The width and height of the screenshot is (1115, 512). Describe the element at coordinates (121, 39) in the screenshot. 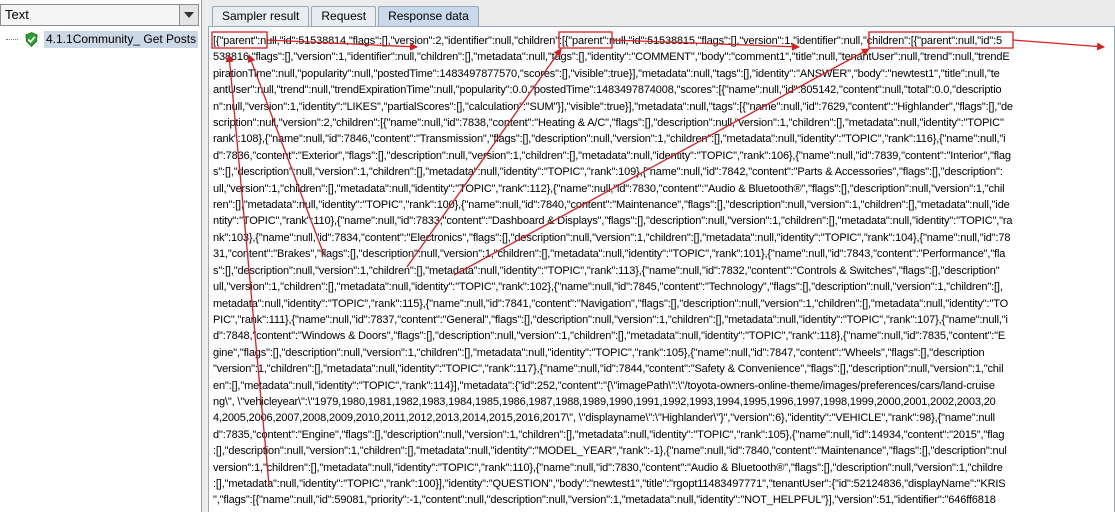

I see `tree-item-label: 4.1.1Community_ Get Posts` at that location.